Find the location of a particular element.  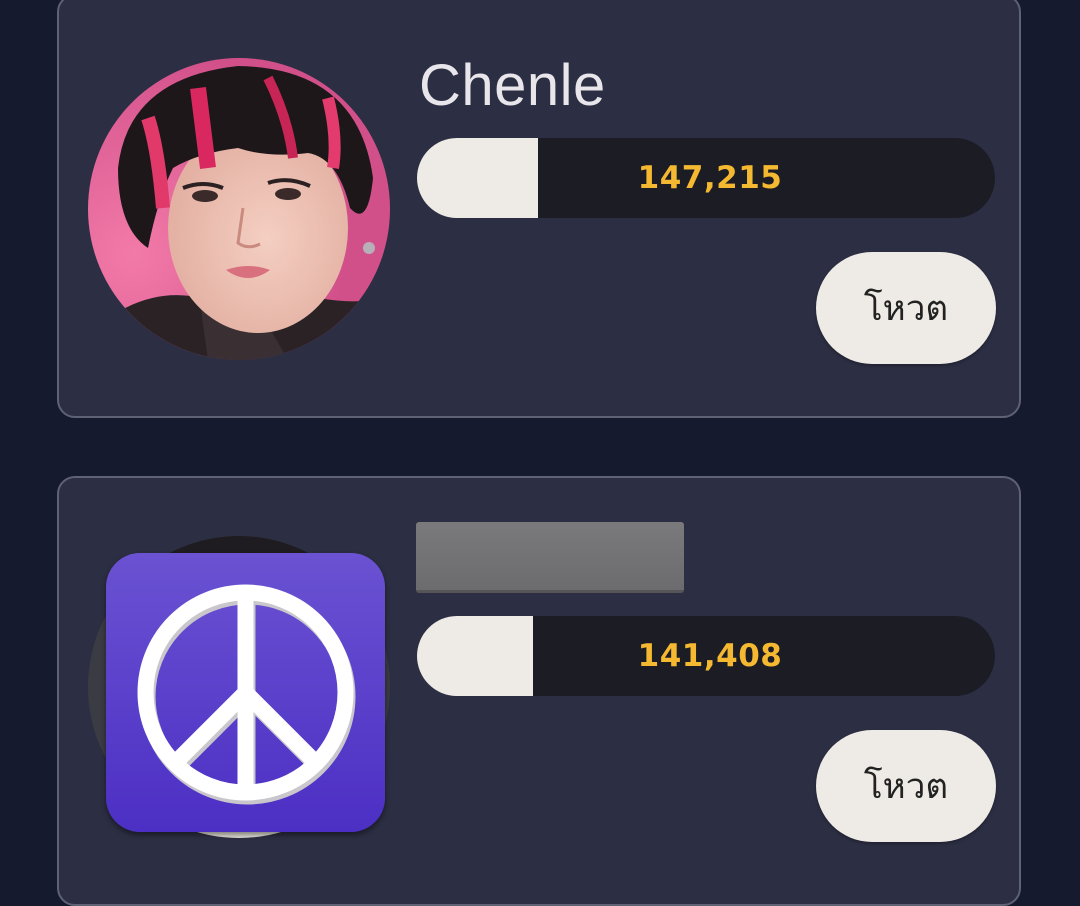

candidate-avatar is located at coordinates (239, 209).